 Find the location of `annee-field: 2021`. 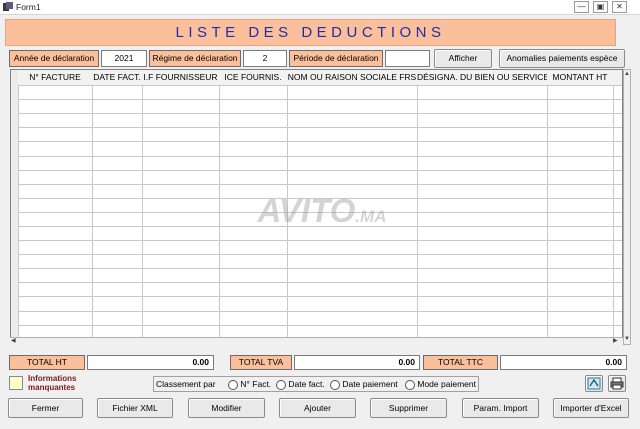

annee-field: 2021 is located at coordinates (124, 58).